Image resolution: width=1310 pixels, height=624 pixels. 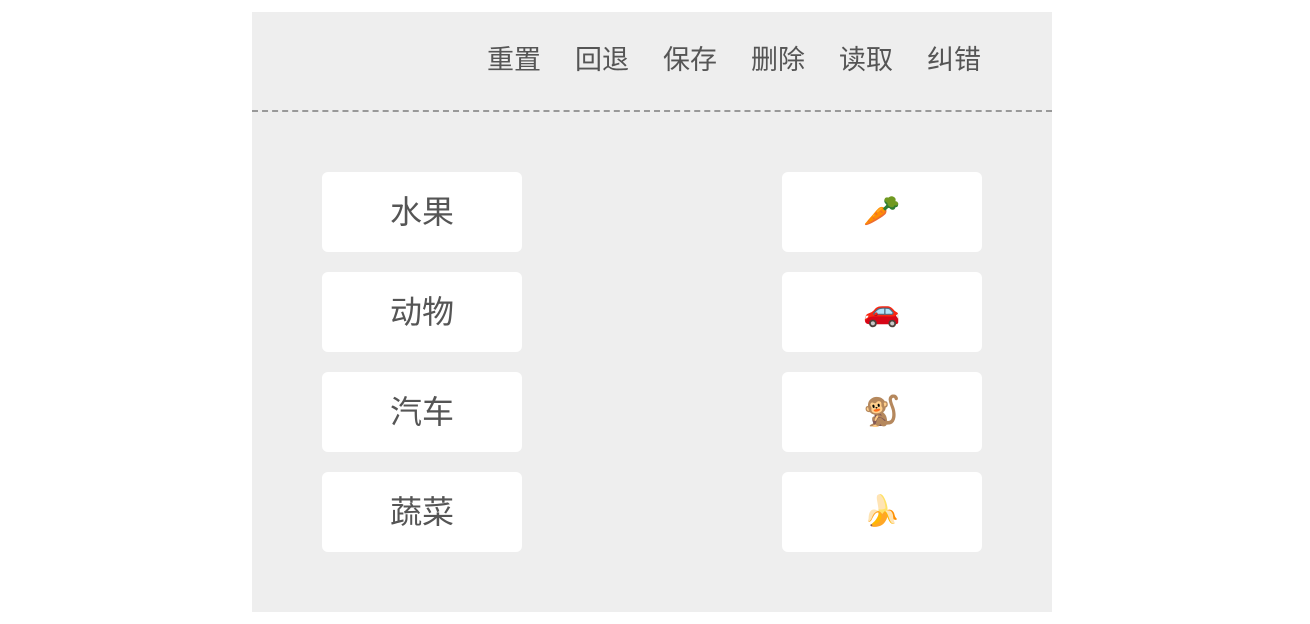 I want to click on category-label: 蔬菜, so click(x=421, y=512).